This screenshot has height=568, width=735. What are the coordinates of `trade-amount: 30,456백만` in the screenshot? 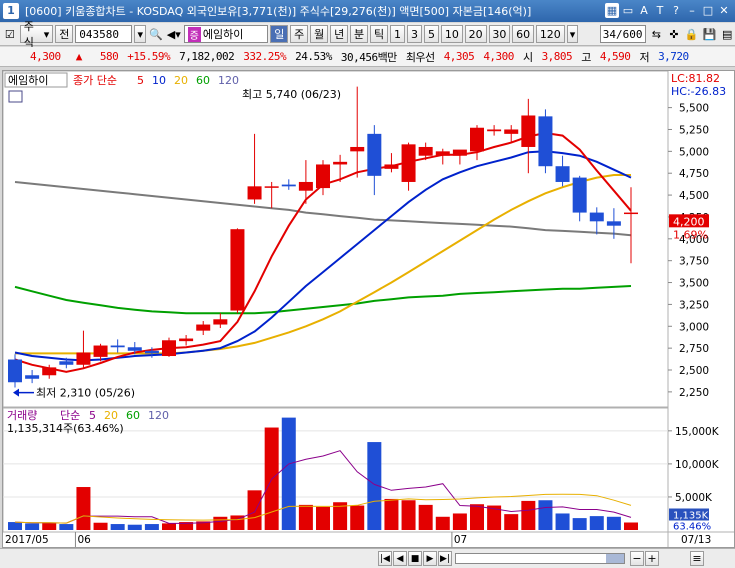 It's located at (368, 57).